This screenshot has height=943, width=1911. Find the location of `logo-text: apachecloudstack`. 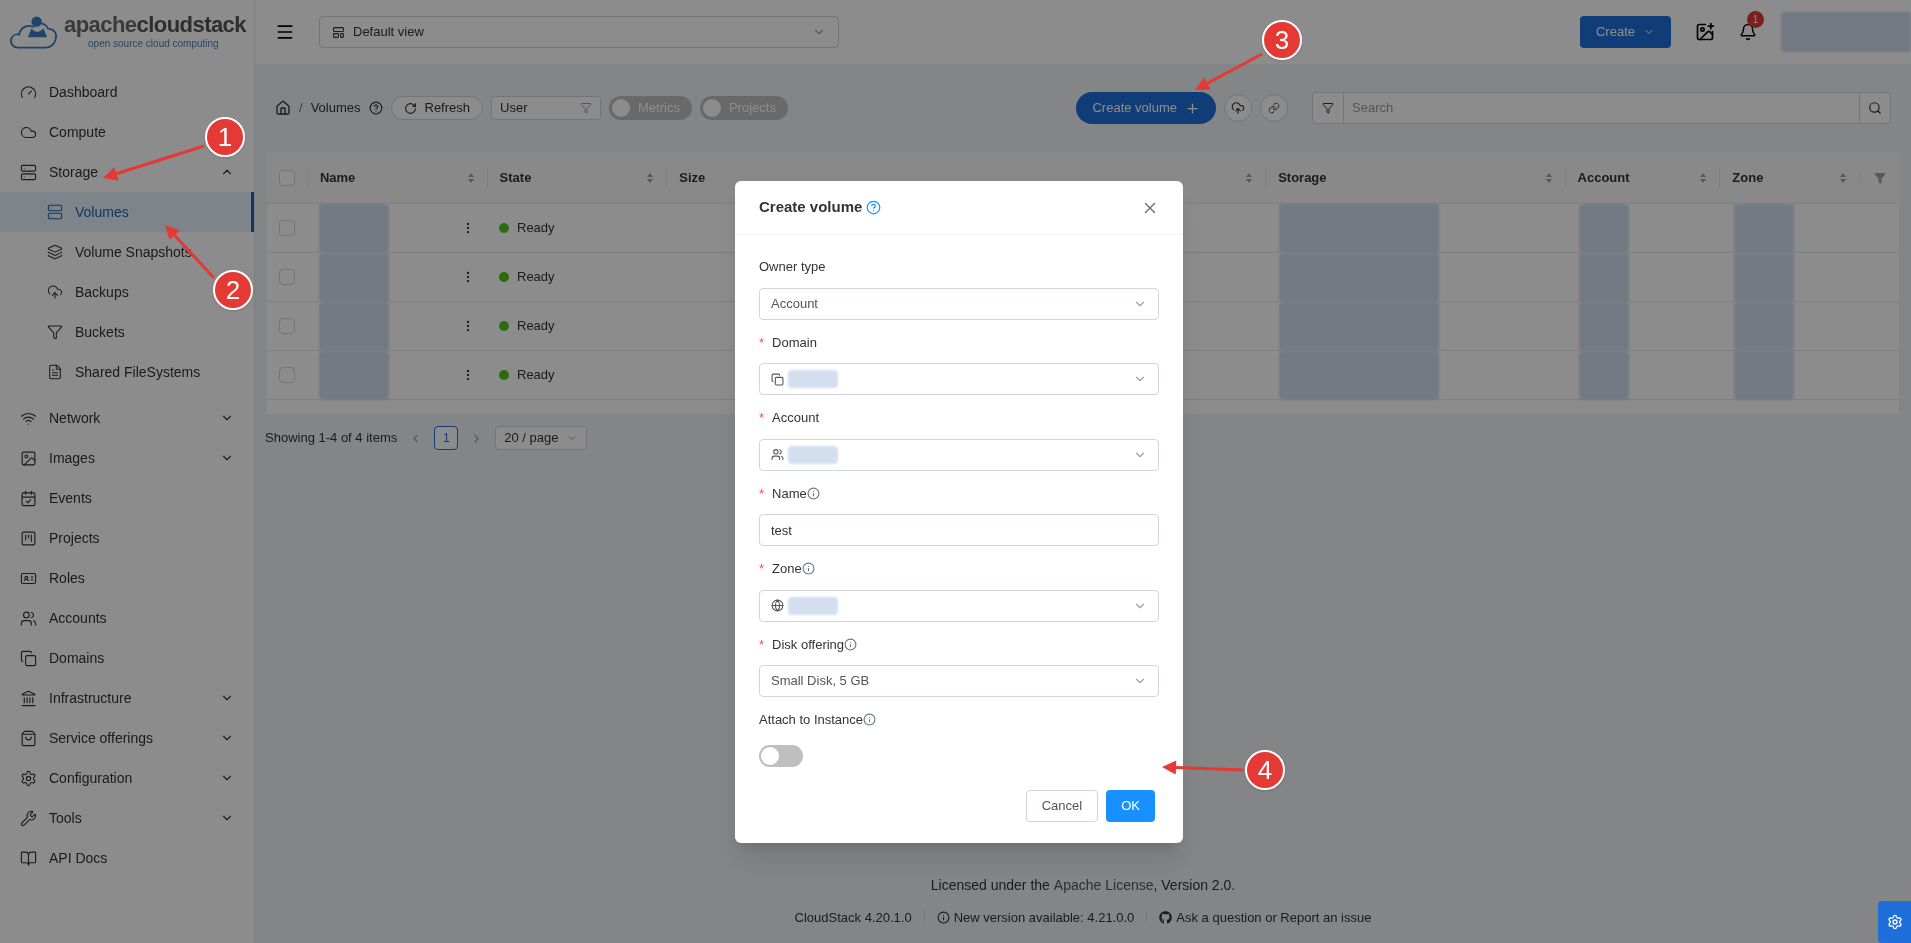

logo-text: apachecloudstack is located at coordinates (155, 24).